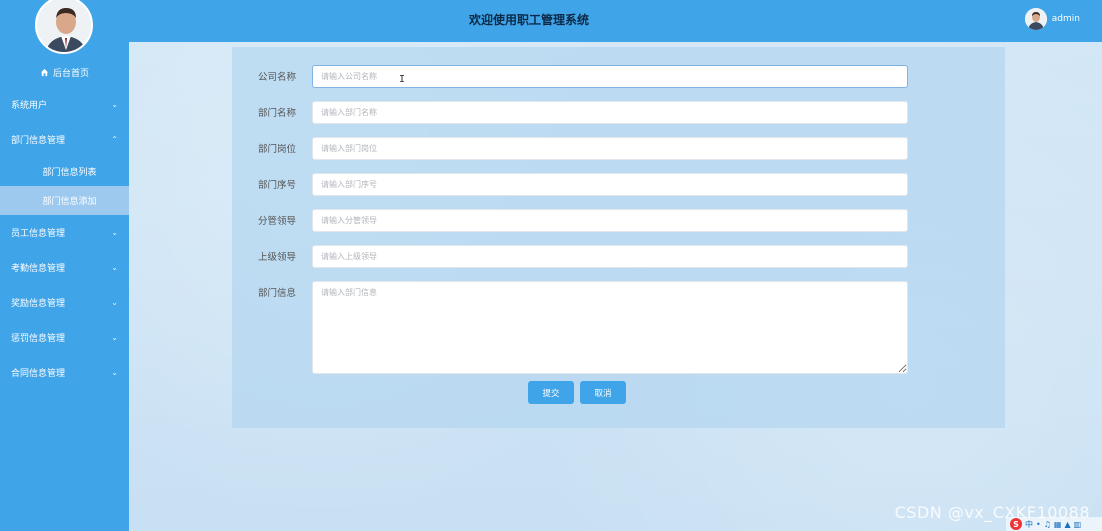 This screenshot has width=1102, height=531. Describe the element at coordinates (276, 293) in the screenshot. I see `department-info-label: 部门信息` at that location.